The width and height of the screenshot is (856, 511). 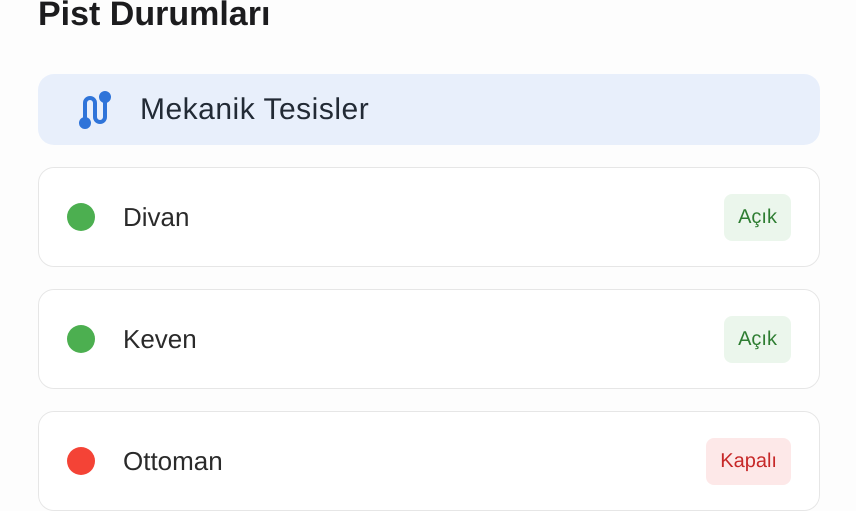 I want to click on cable-route-icon, so click(x=95, y=109).